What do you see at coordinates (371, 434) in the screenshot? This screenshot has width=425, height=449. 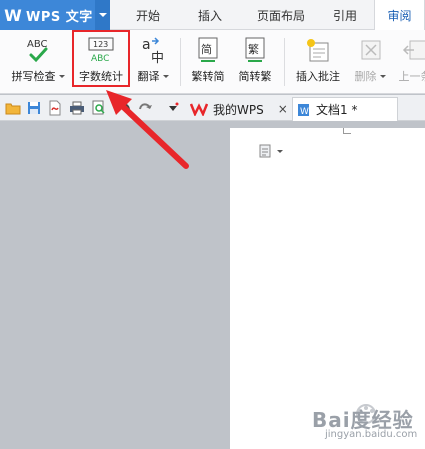 I see `watermark-subtext: jingyan.baidu.com` at bounding box center [371, 434].